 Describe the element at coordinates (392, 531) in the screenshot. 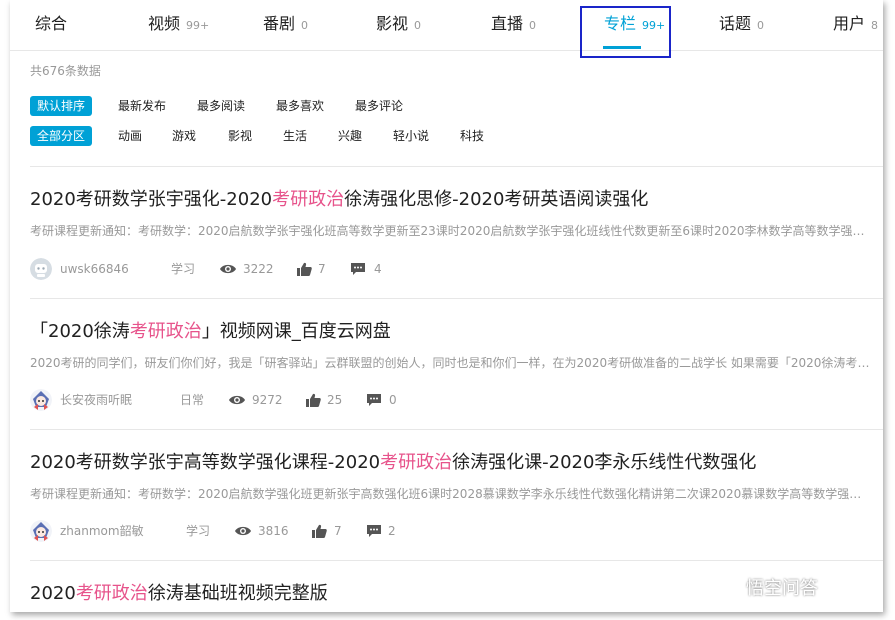

I see `comment-count: 2` at that location.